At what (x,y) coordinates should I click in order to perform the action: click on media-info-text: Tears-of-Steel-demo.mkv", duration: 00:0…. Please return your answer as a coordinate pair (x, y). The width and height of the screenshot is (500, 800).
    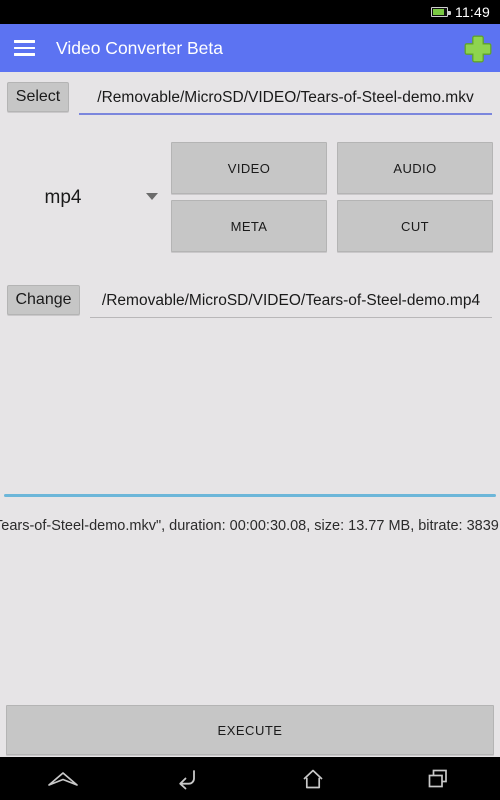
    Looking at the image, I should click on (250, 526).